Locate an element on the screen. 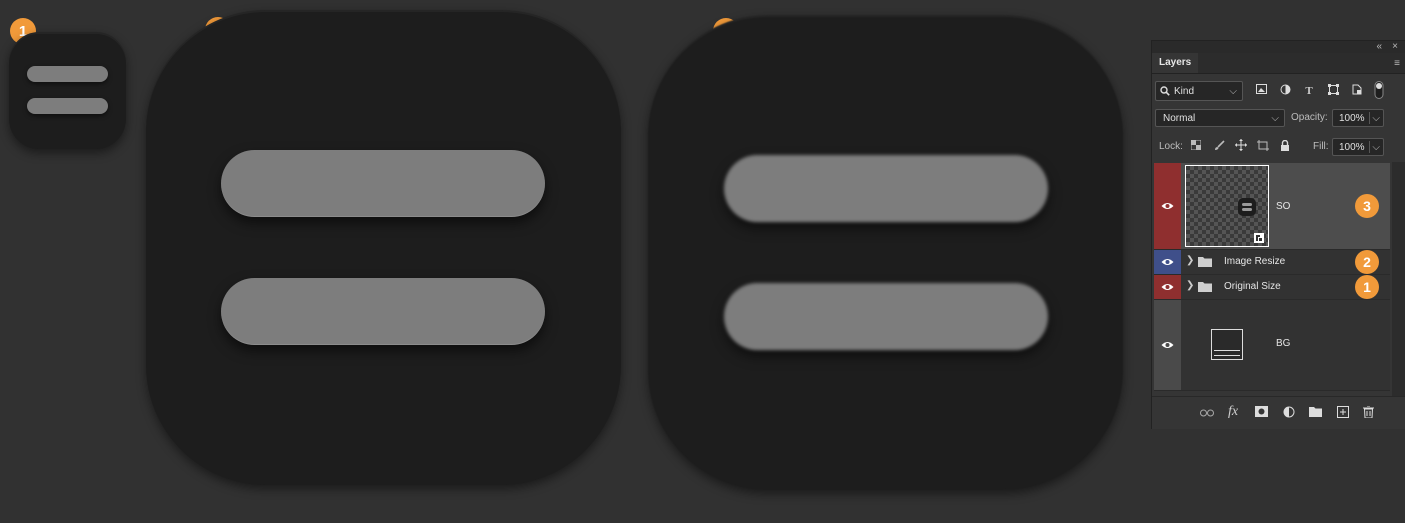  close-icon: × is located at coordinates (1395, 47).